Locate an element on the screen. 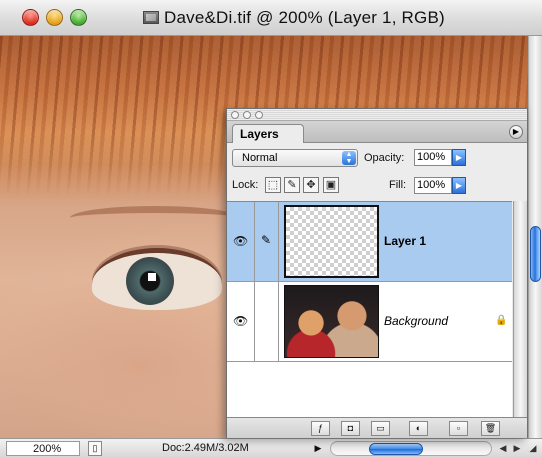 The image size is (542, 458). palette-menu-arrow-icon: ▶ is located at coordinates (516, 132).